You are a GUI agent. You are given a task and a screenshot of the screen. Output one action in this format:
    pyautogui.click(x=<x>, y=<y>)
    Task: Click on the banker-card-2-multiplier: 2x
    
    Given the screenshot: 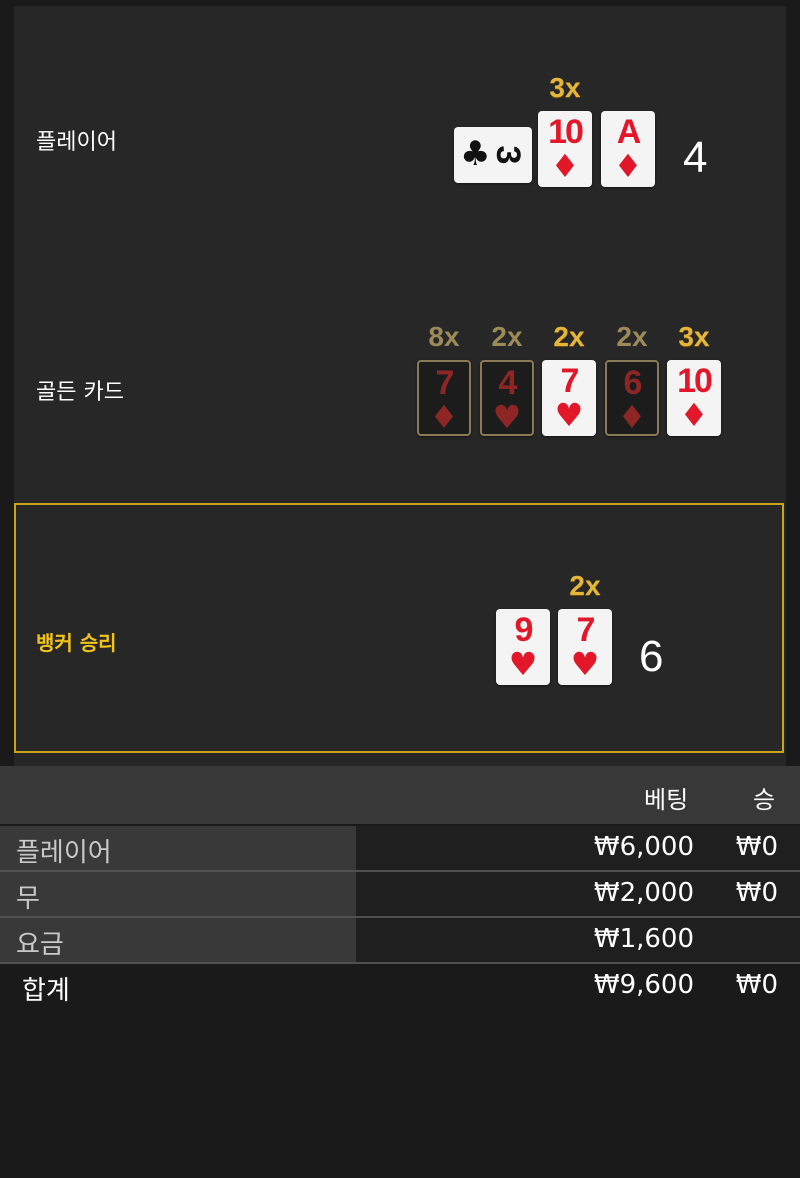 What is the action you would take?
    pyautogui.click(x=585, y=585)
    